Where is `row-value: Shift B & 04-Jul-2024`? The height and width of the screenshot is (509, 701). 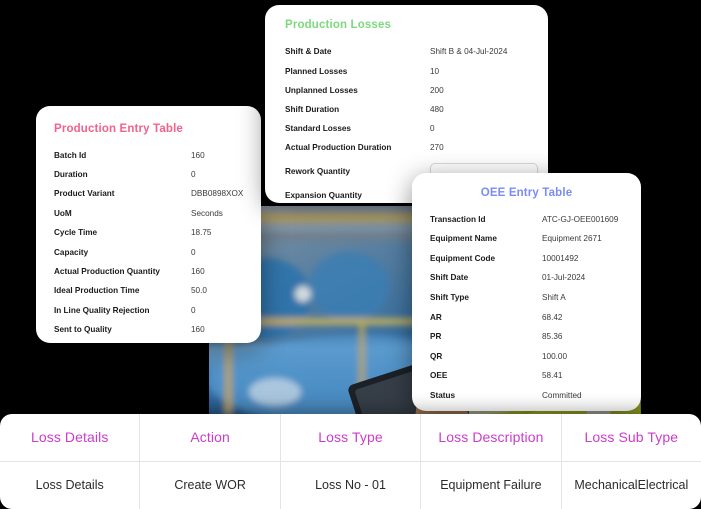 row-value: Shift B & 04-Jul-2024 is located at coordinates (469, 52).